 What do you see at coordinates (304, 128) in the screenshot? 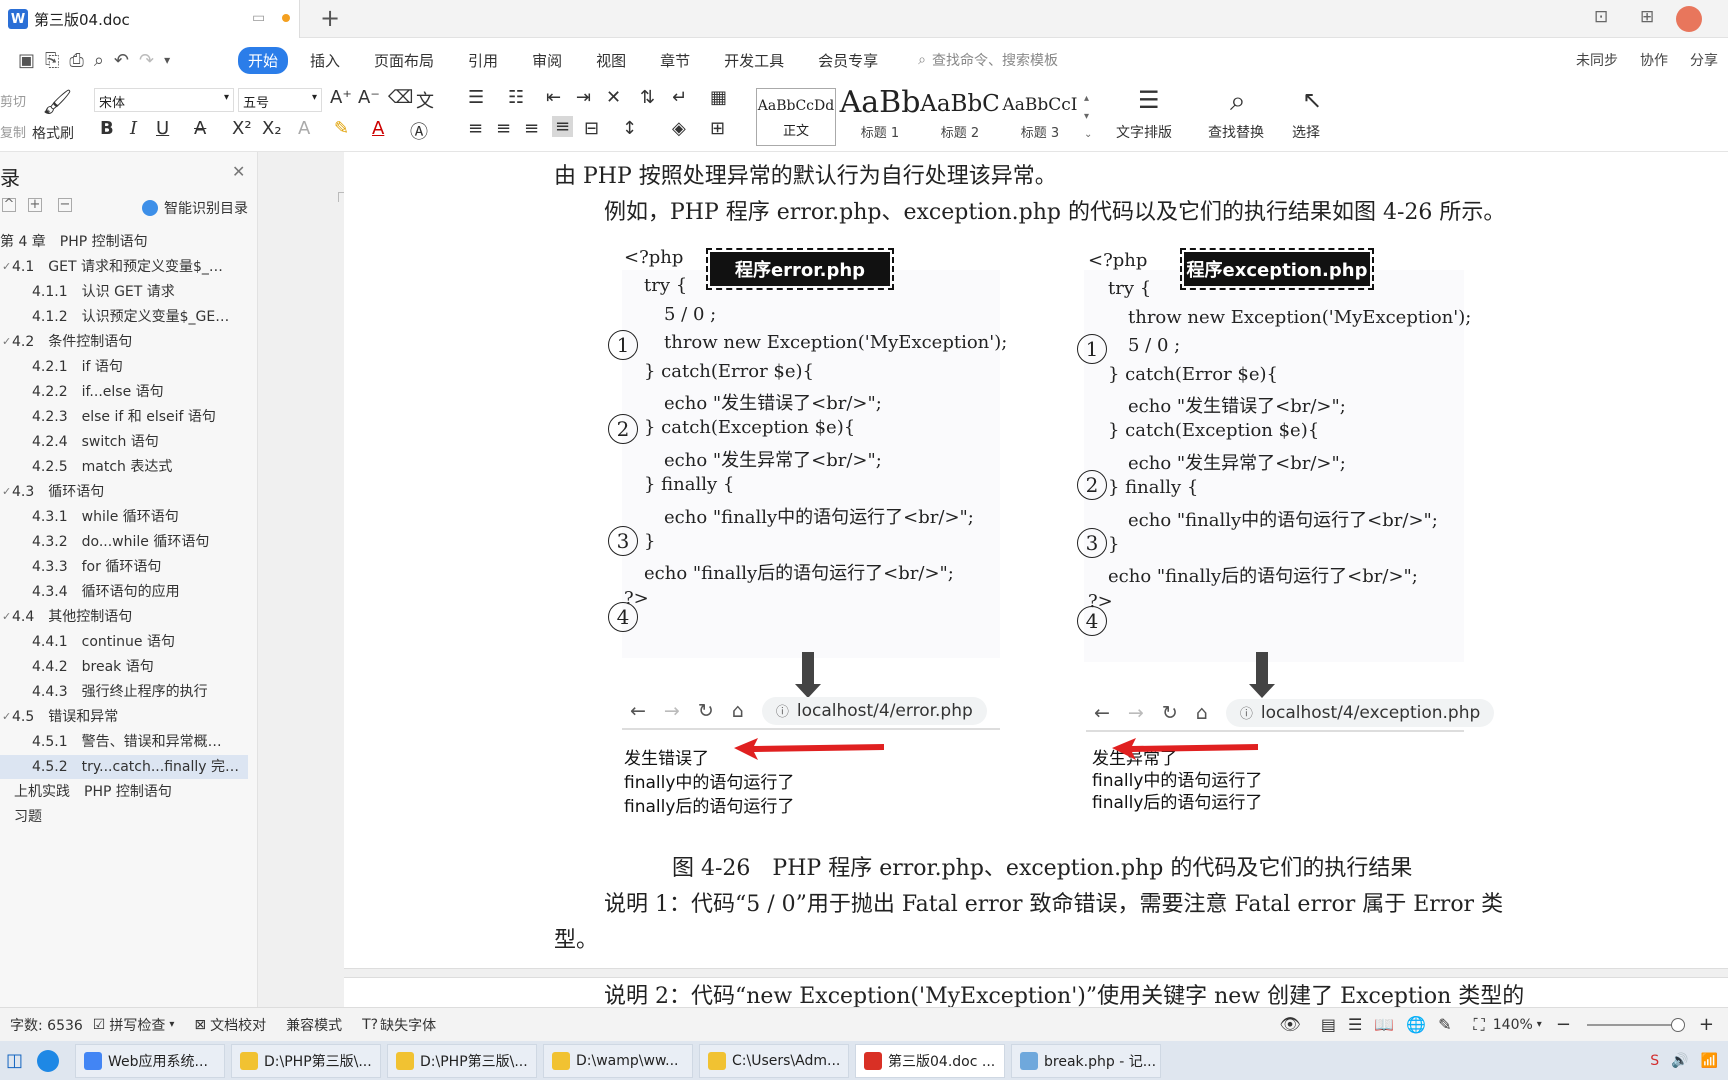
I see `text-effect-icon: A` at bounding box center [304, 128].